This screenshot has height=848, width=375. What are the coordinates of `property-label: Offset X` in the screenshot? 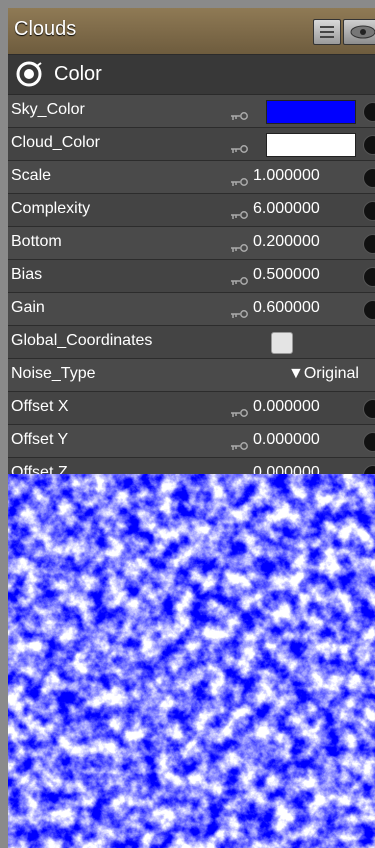 It's located at (40, 406).